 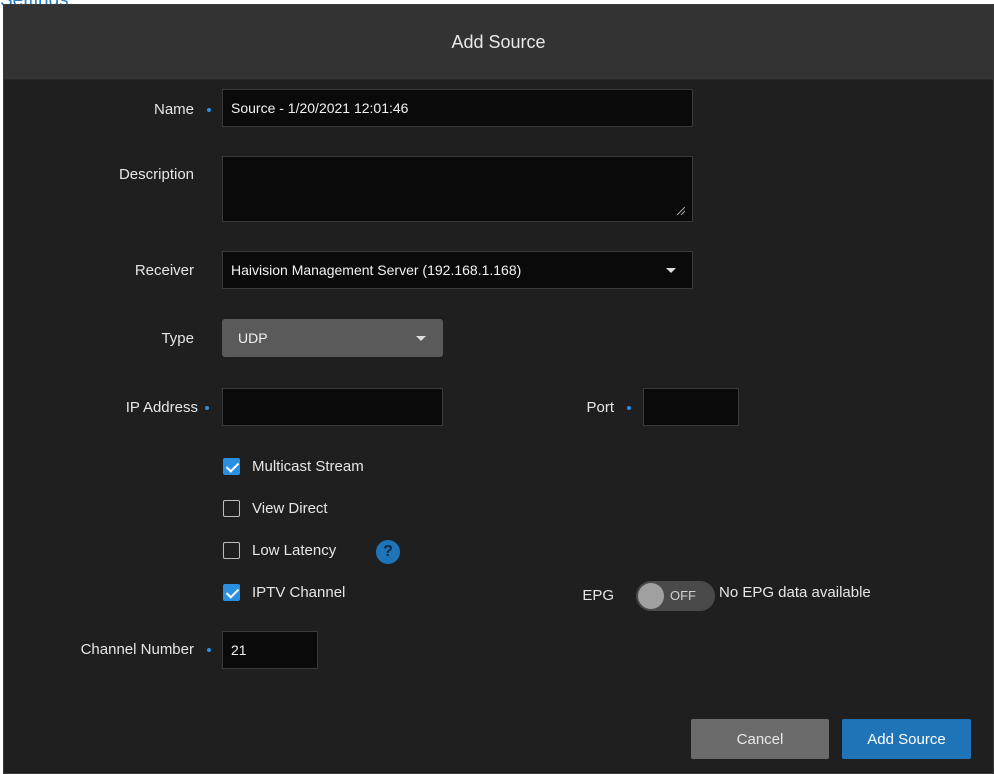 What do you see at coordinates (231, 466) in the screenshot?
I see `multicast-stream-checkbox` at bounding box center [231, 466].